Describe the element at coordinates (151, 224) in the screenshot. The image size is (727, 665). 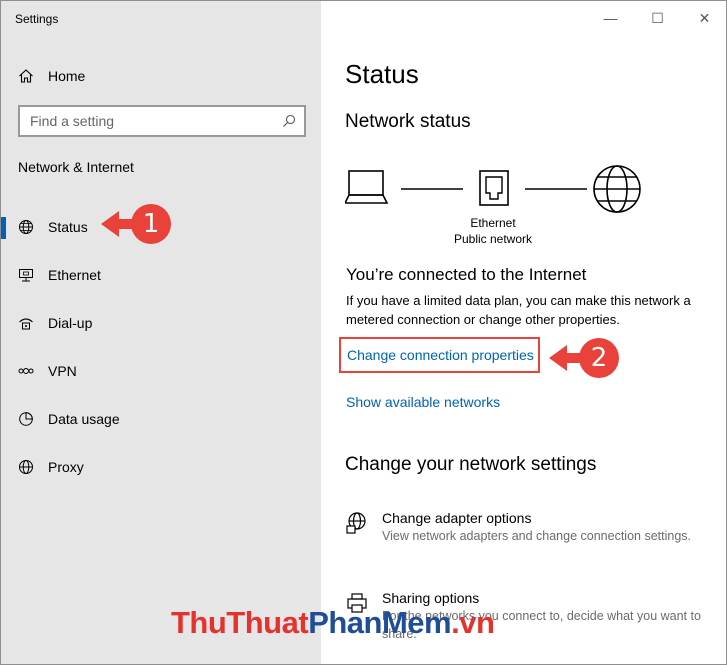
I see `callout-number: 1` at that location.